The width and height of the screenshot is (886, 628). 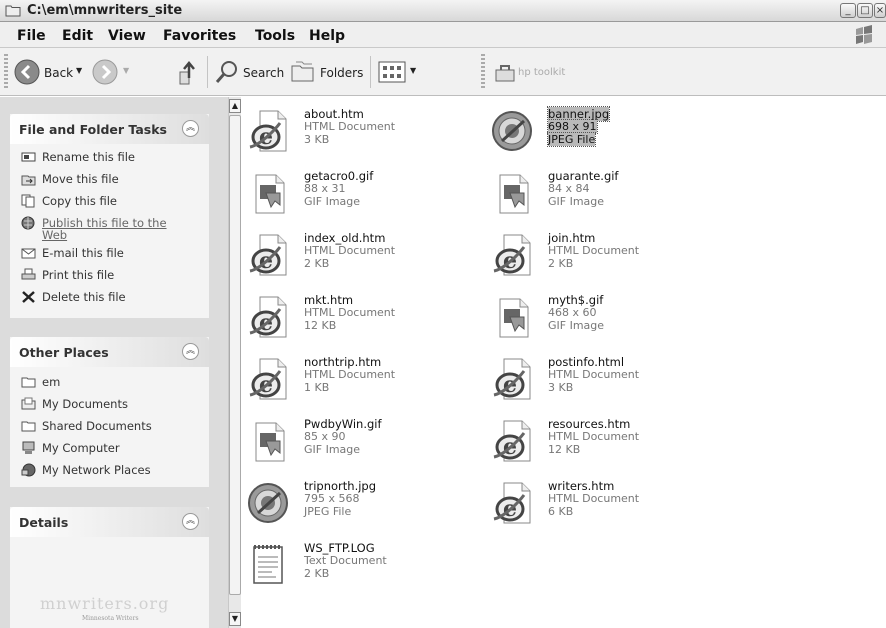 I want to click on panel-header: Other Places ︽, so click(x=109, y=352).